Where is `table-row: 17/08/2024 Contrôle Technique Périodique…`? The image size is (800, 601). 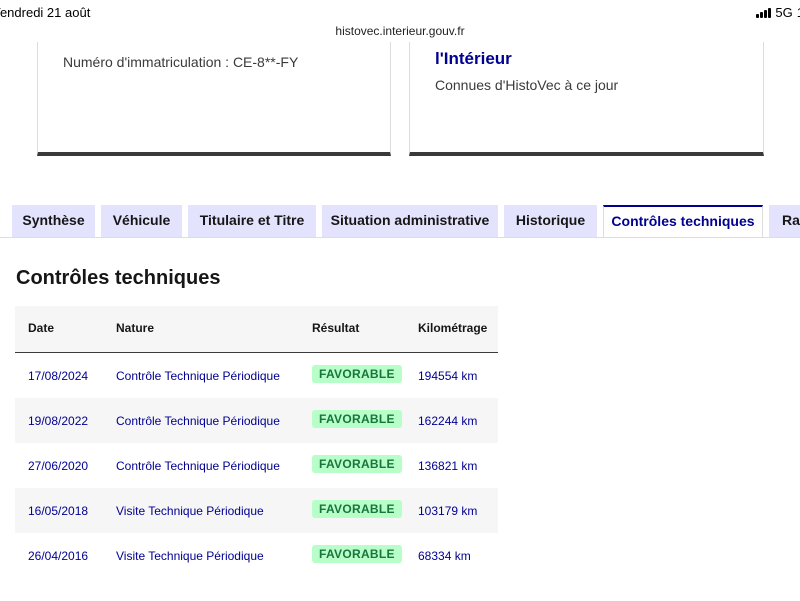
table-row: 17/08/2024 Contrôle Technique Périodique… is located at coordinates (256, 375).